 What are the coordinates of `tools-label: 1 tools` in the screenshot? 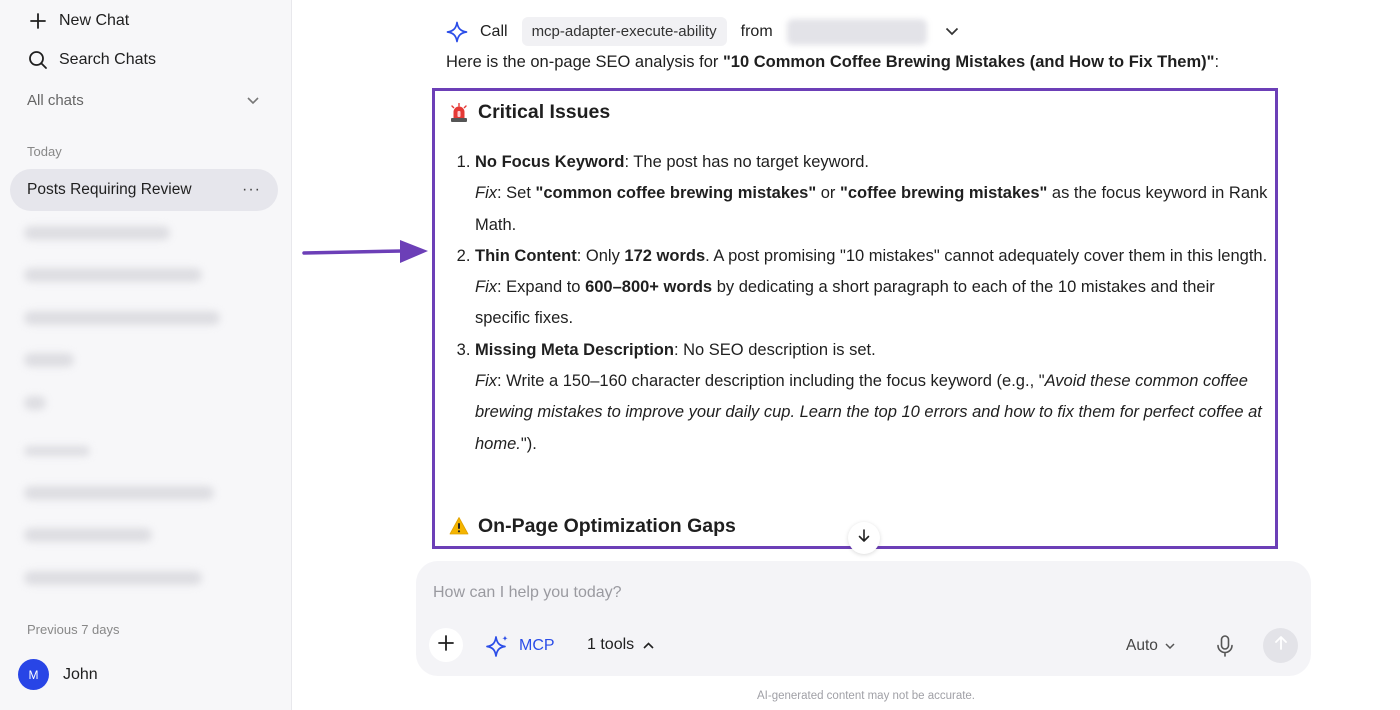 It's located at (611, 644).